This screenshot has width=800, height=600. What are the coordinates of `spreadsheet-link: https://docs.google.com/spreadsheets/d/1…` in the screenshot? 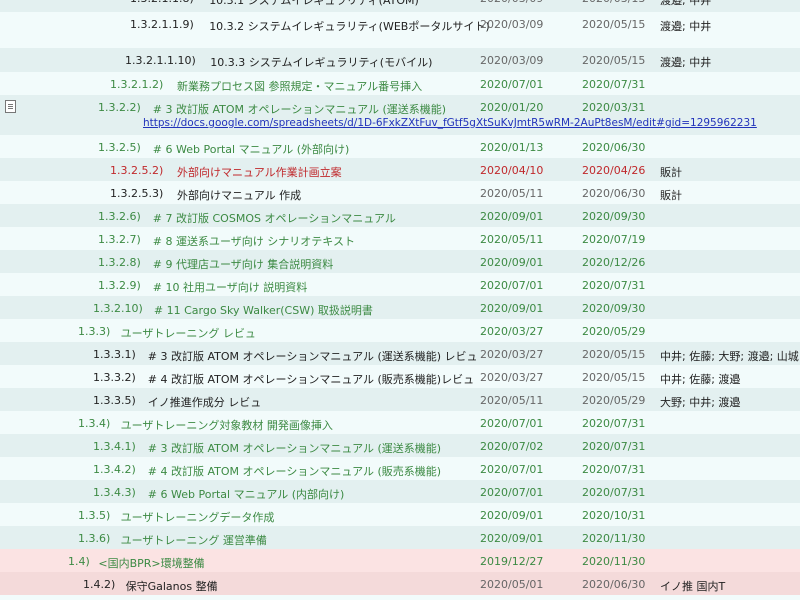 It's located at (450, 123).